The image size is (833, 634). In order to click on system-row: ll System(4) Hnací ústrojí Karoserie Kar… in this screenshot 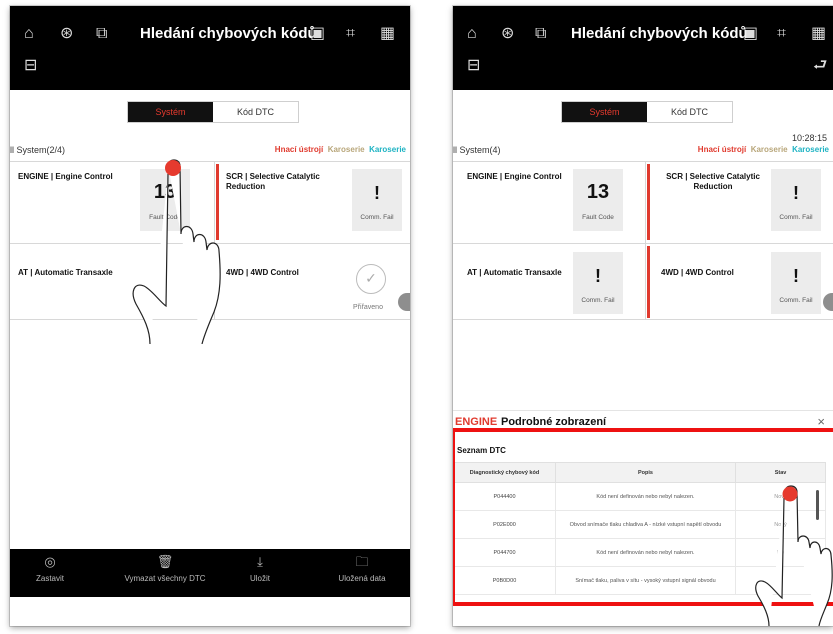, I will do `click(643, 152)`.